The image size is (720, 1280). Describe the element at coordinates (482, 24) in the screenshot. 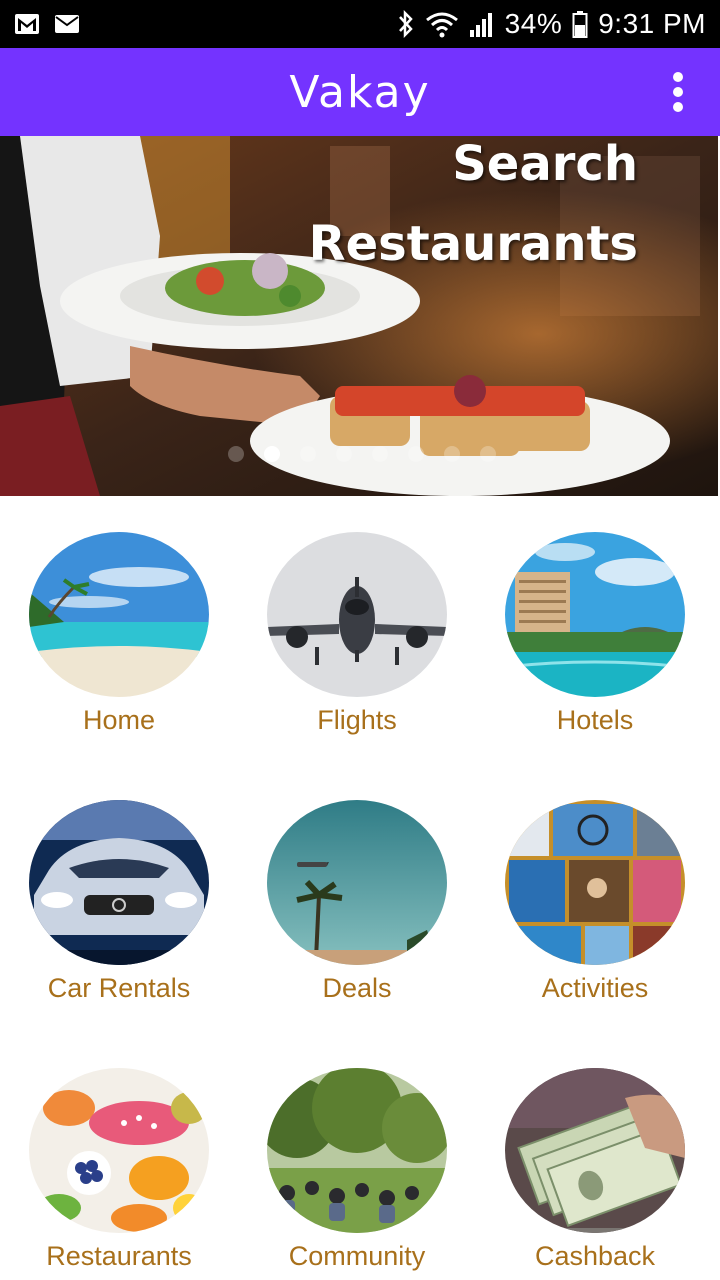

I see `signal-icon` at that location.